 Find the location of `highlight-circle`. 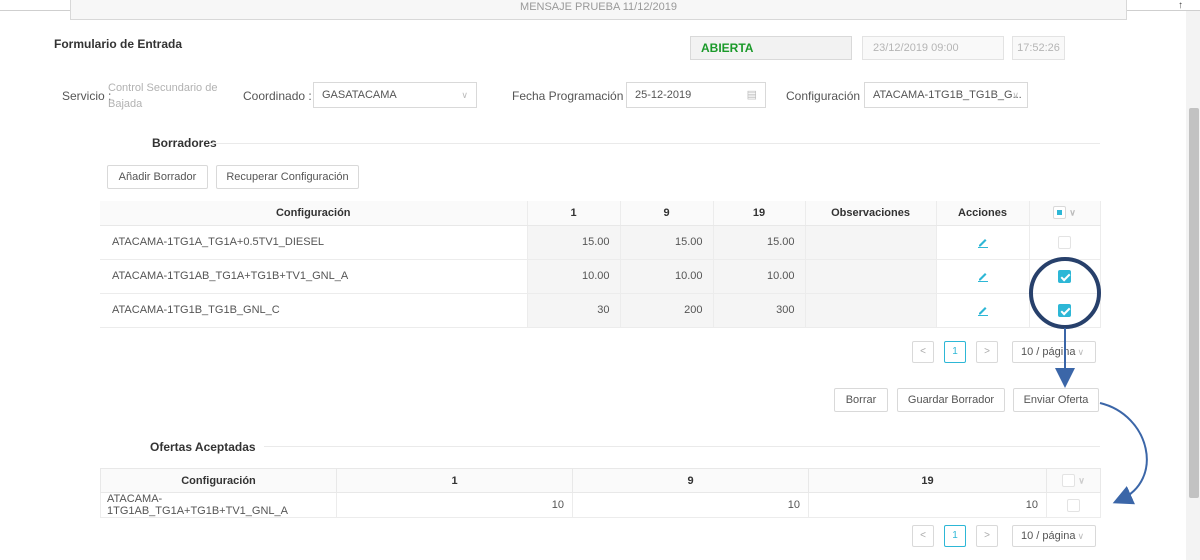

highlight-circle is located at coordinates (1065, 293).